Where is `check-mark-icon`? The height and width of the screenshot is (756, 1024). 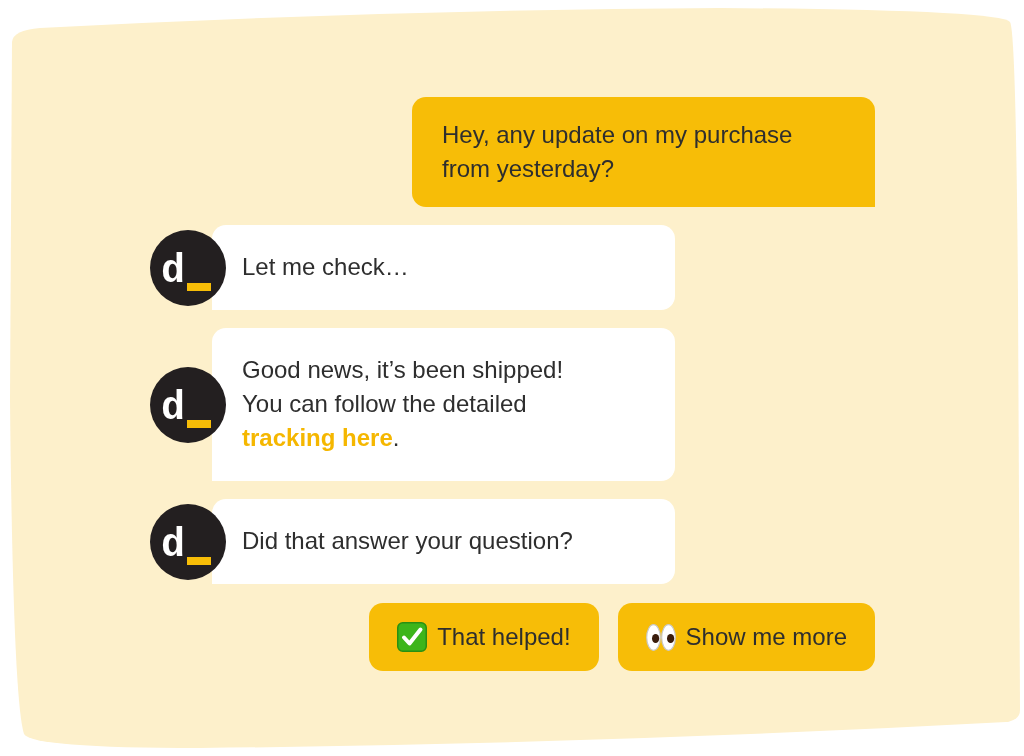 check-mark-icon is located at coordinates (412, 637).